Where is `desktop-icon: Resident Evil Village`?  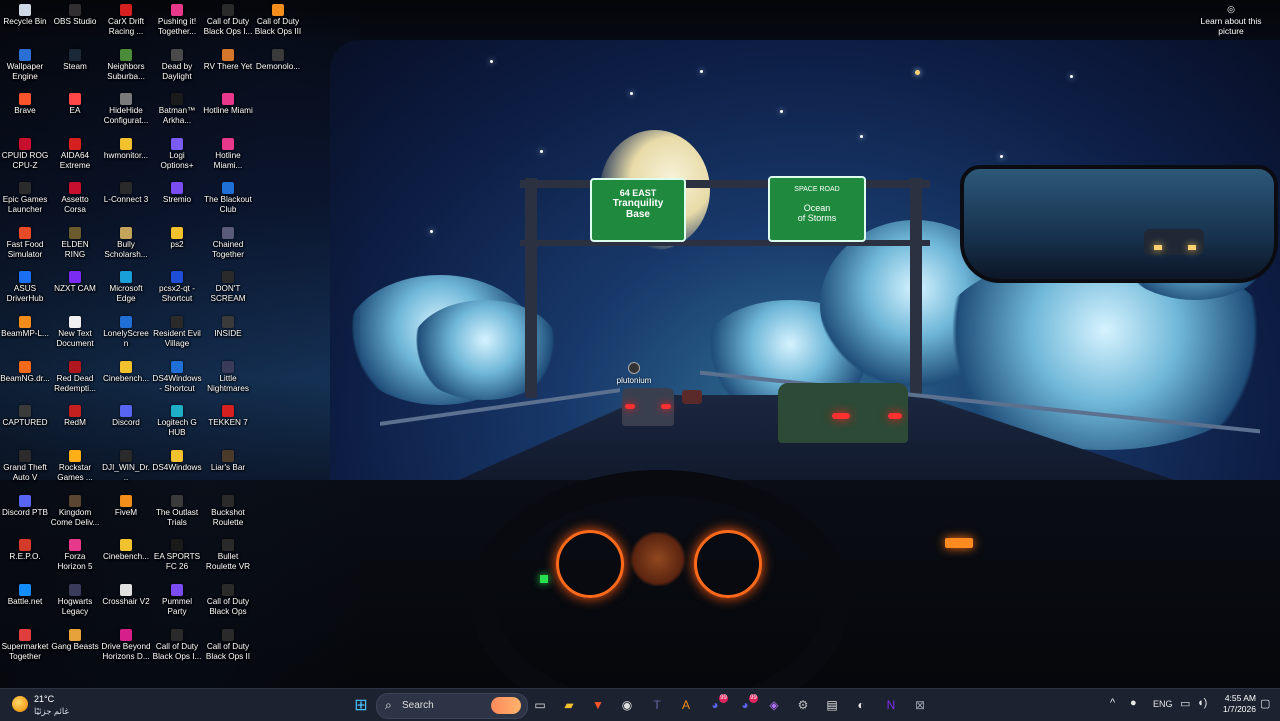
desktop-icon: Resident Evil Village is located at coordinates (177, 337).